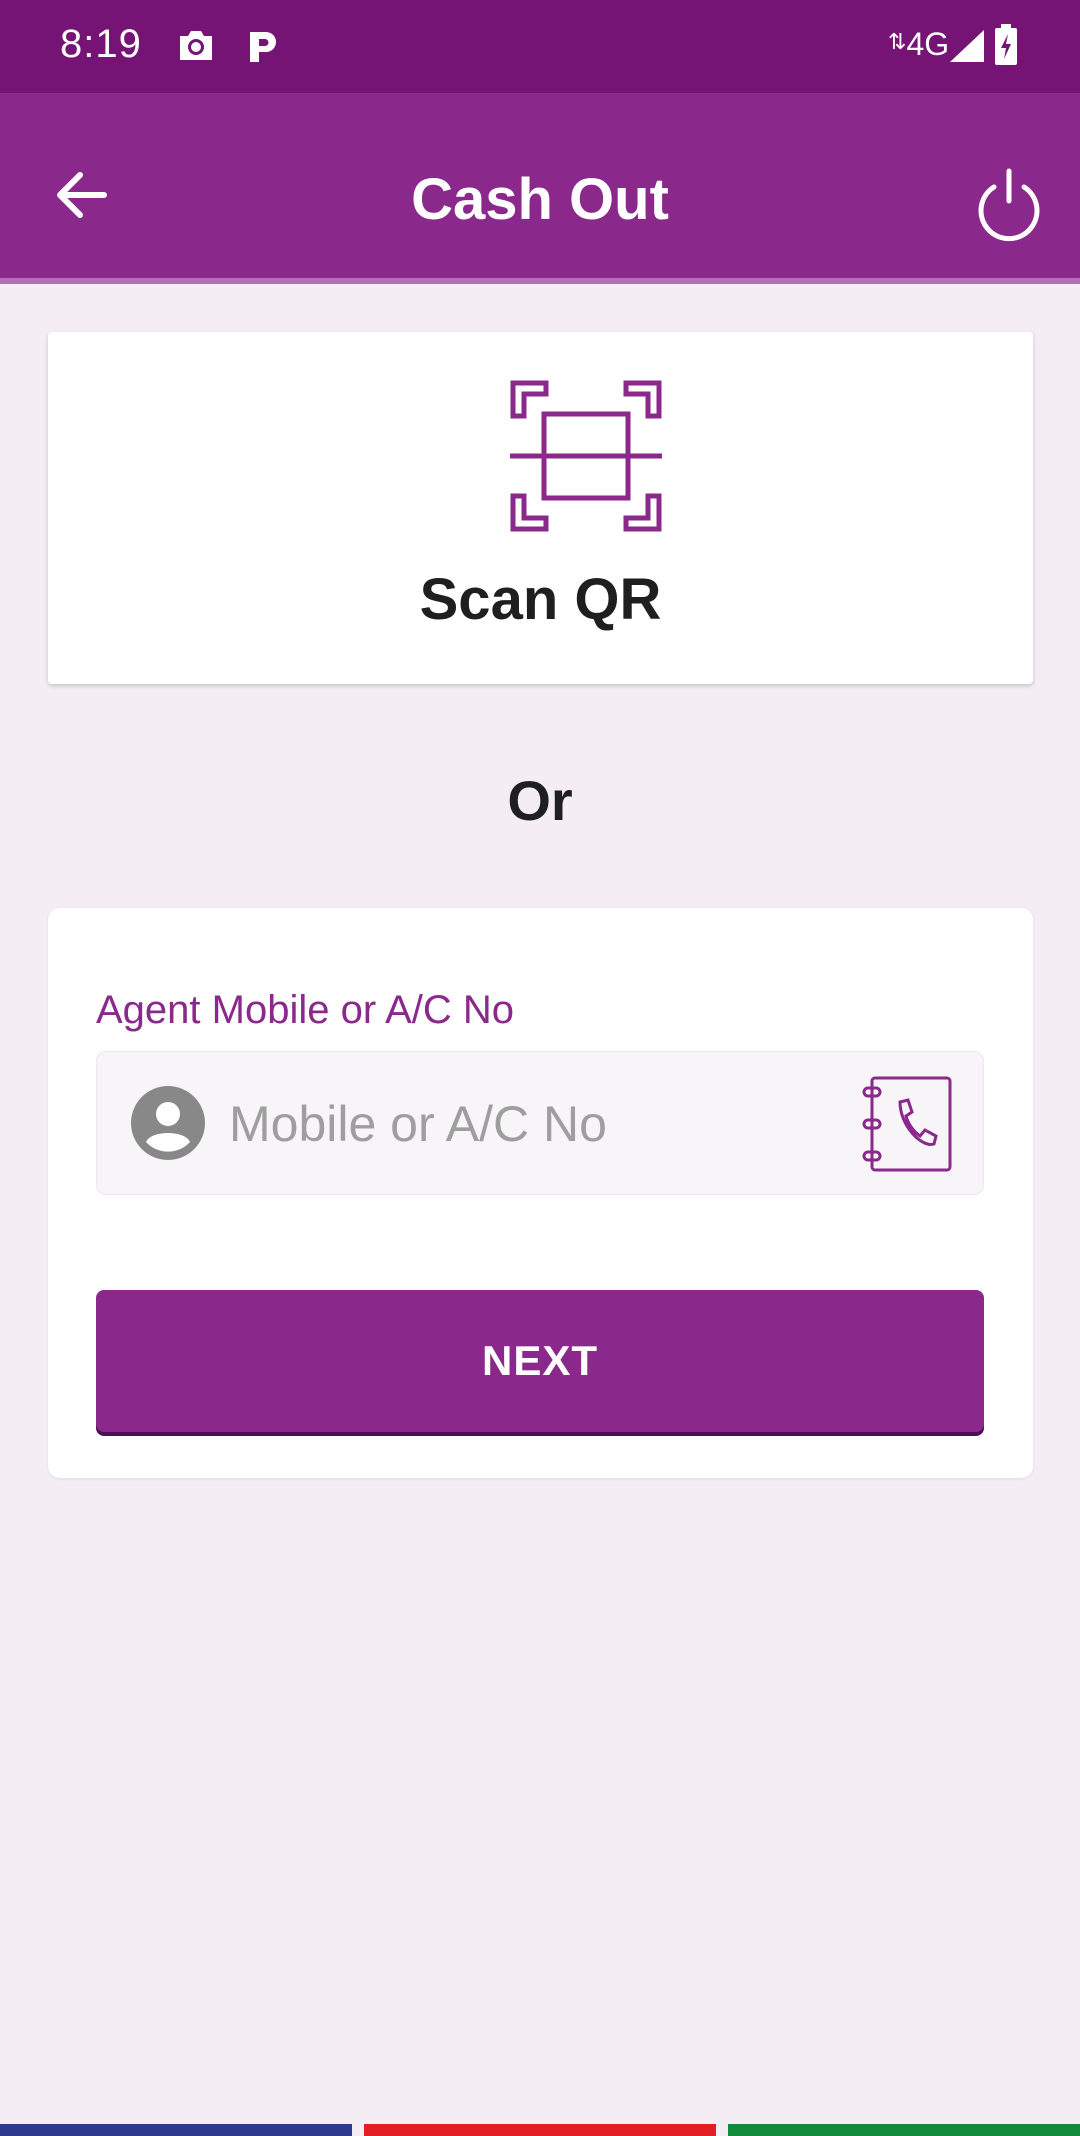 Image resolution: width=1080 pixels, height=2136 pixels. What do you see at coordinates (196, 48) in the screenshot?
I see `camera-icon` at bounding box center [196, 48].